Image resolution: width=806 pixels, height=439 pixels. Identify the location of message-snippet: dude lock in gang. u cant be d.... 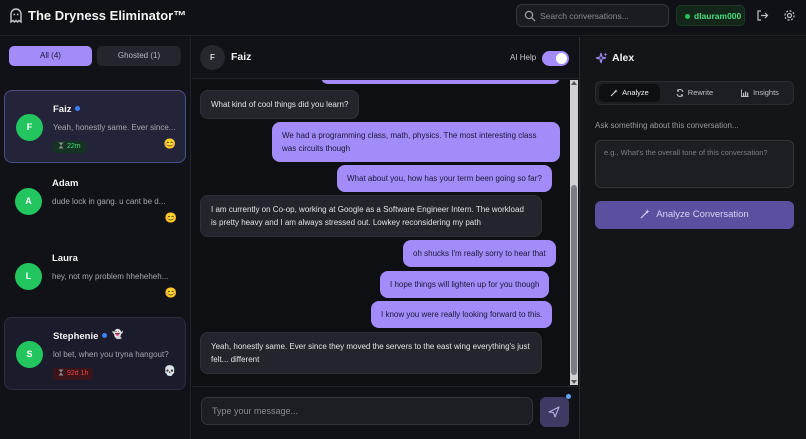
(109, 201).